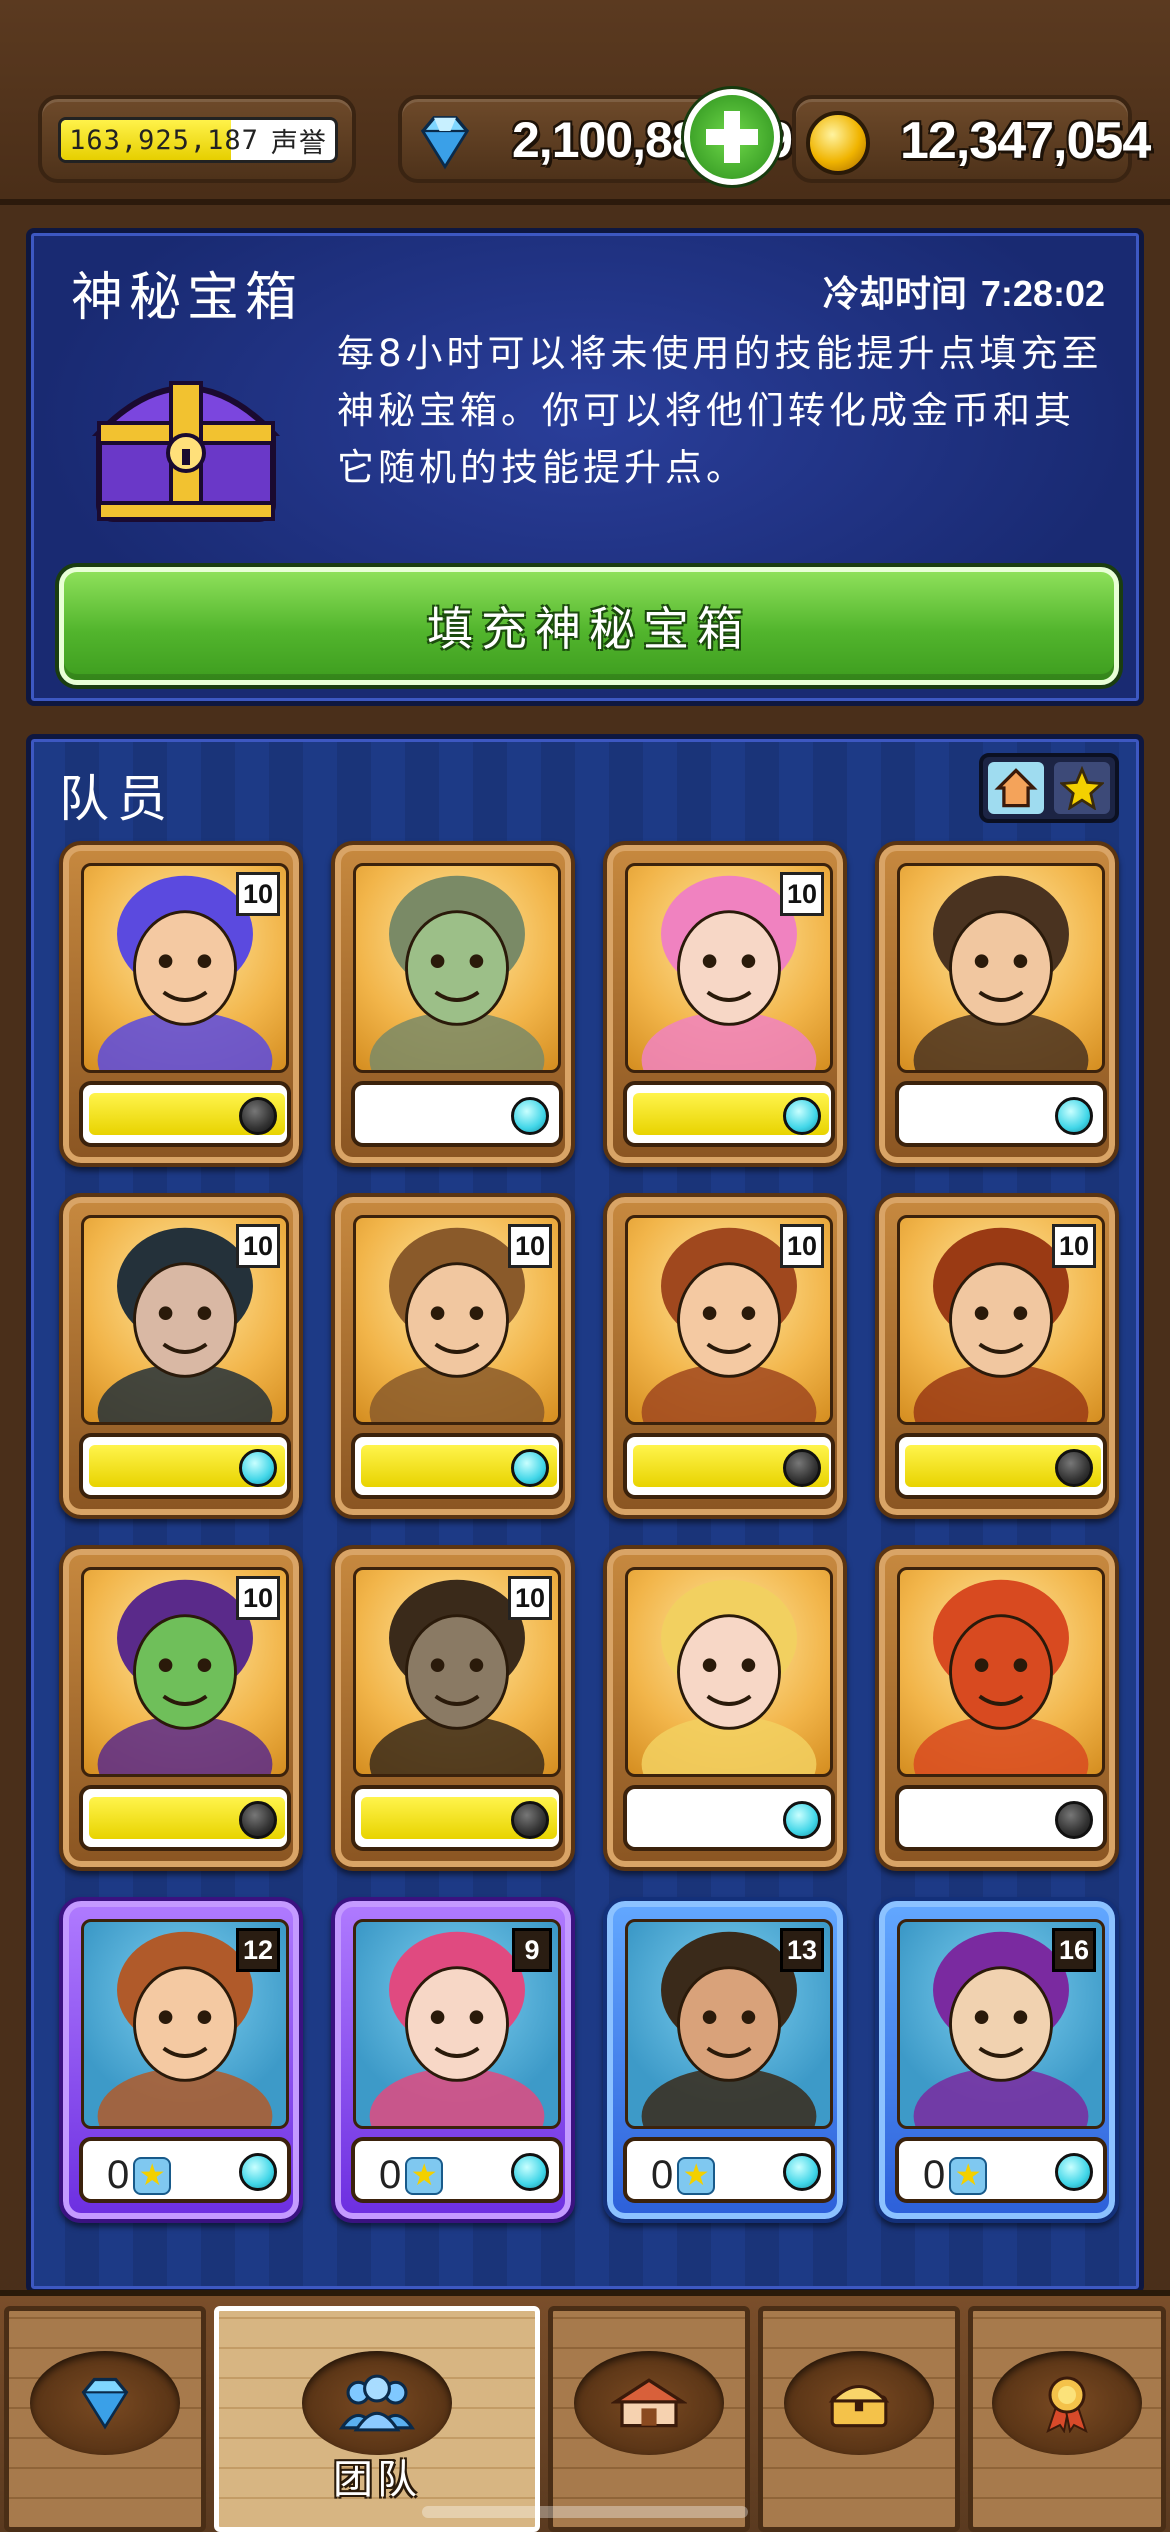 The width and height of the screenshot is (1170, 2532). I want to click on gold-coin-icon, so click(838, 143).